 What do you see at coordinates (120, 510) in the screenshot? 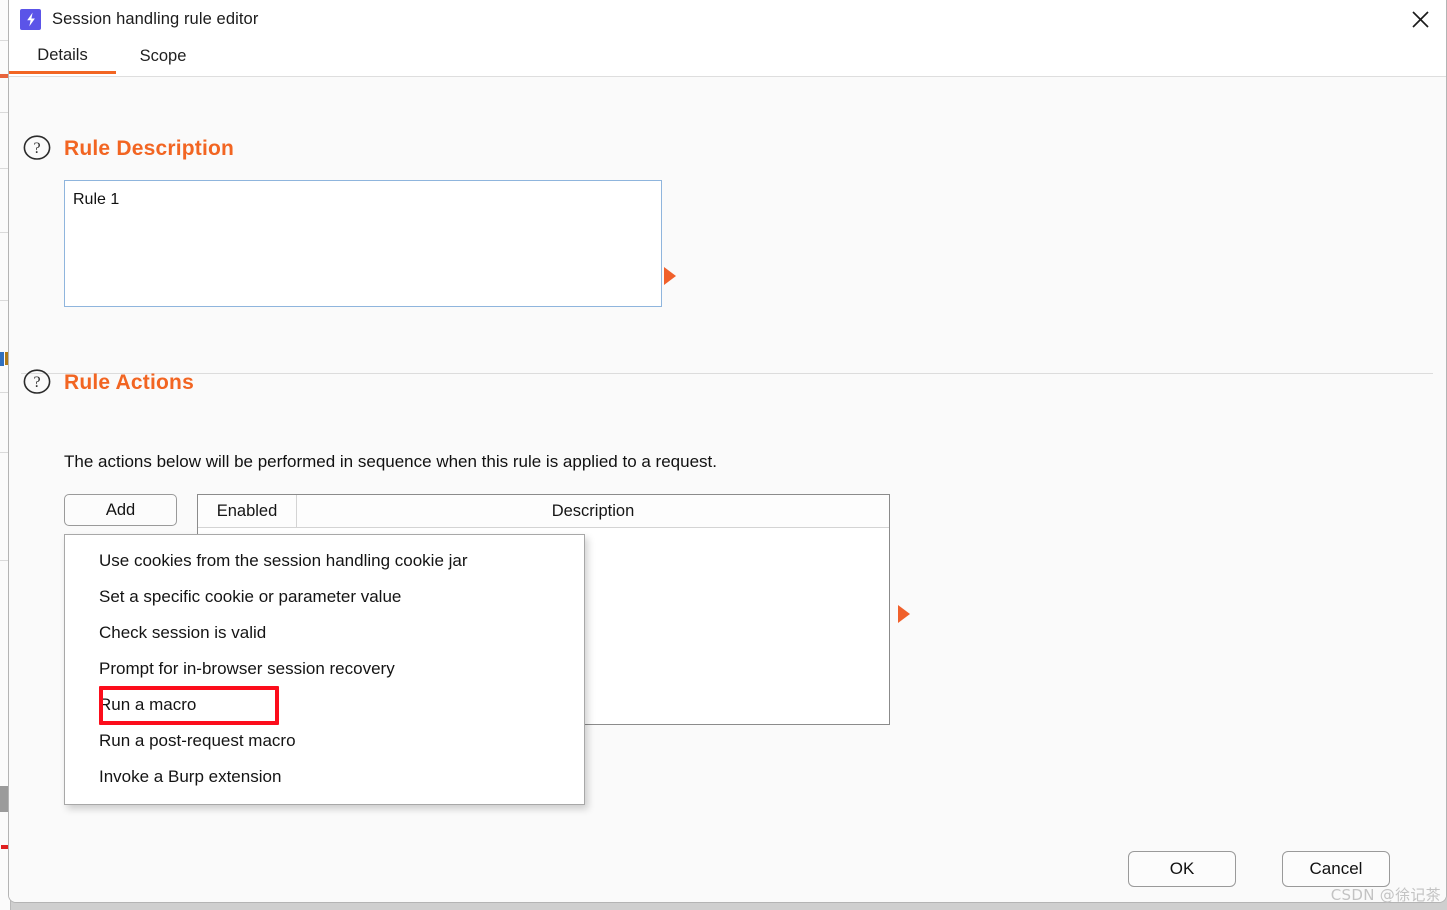
I see `add-action-button: Add` at bounding box center [120, 510].